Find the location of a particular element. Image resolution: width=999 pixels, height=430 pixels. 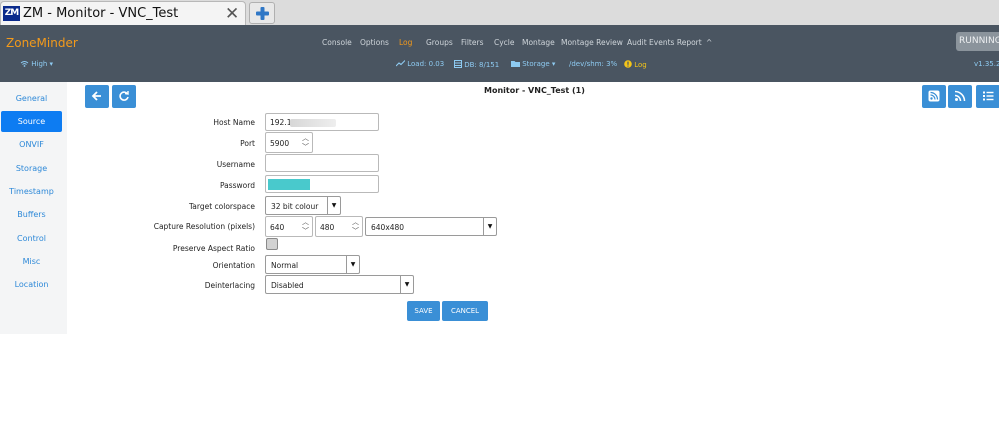

username-input is located at coordinates (322, 163).